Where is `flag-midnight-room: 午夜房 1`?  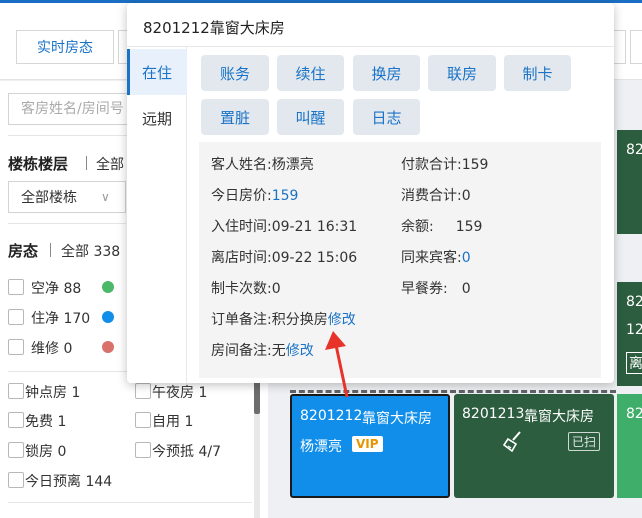 flag-midnight-room: 午夜房 1 is located at coordinates (180, 393).